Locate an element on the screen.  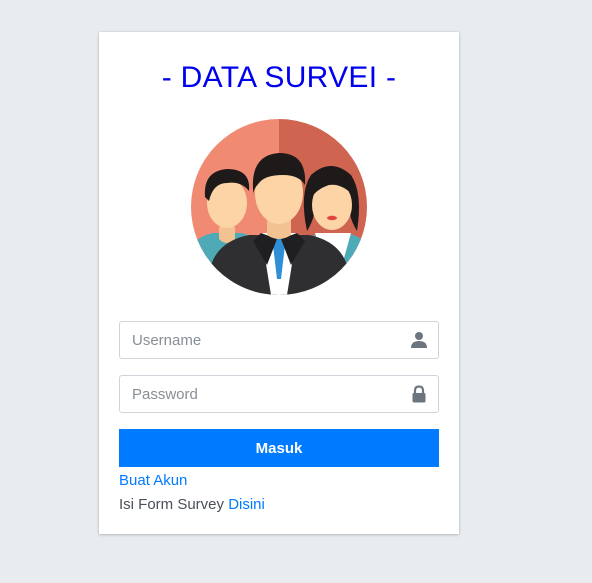
page-title: - DATA SURVEI - is located at coordinates (279, 77).